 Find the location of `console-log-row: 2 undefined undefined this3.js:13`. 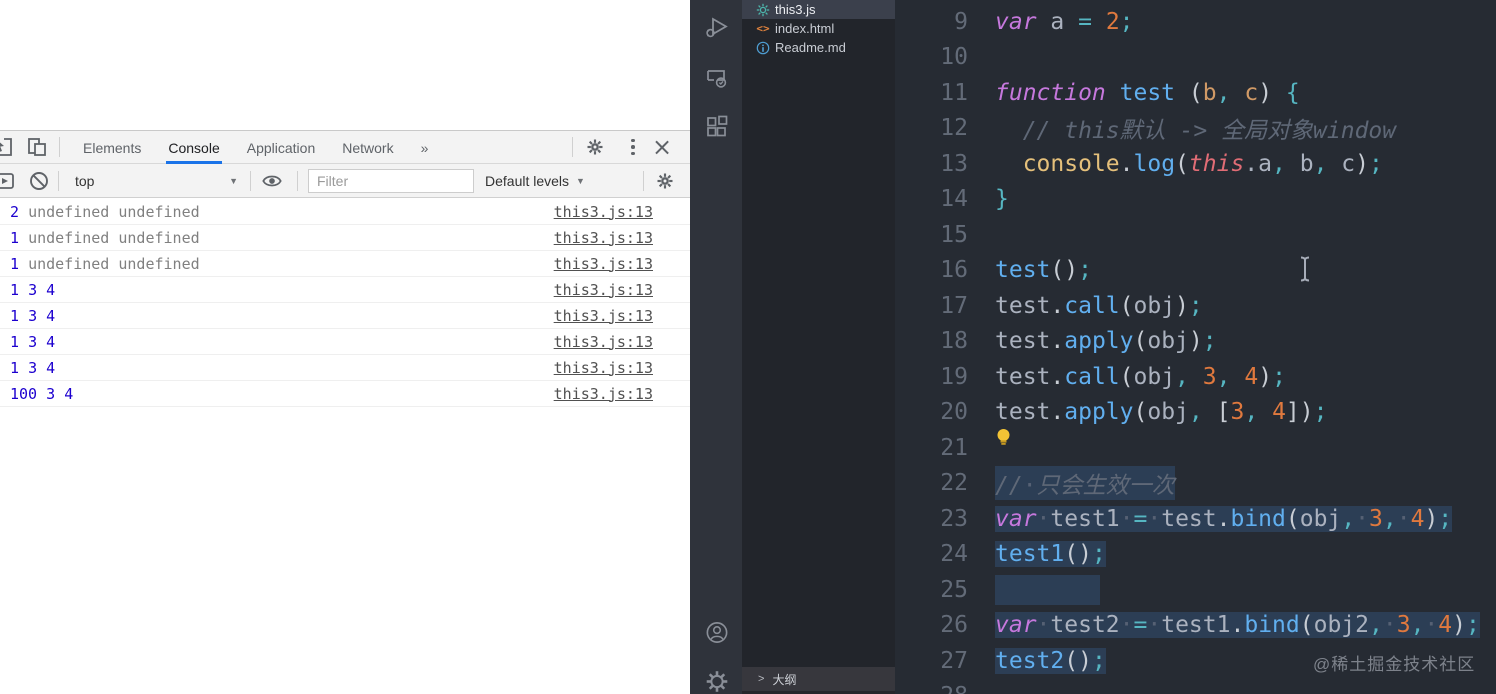

console-log-row: 2 undefined undefined this3.js:13 is located at coordinates (345, 212).